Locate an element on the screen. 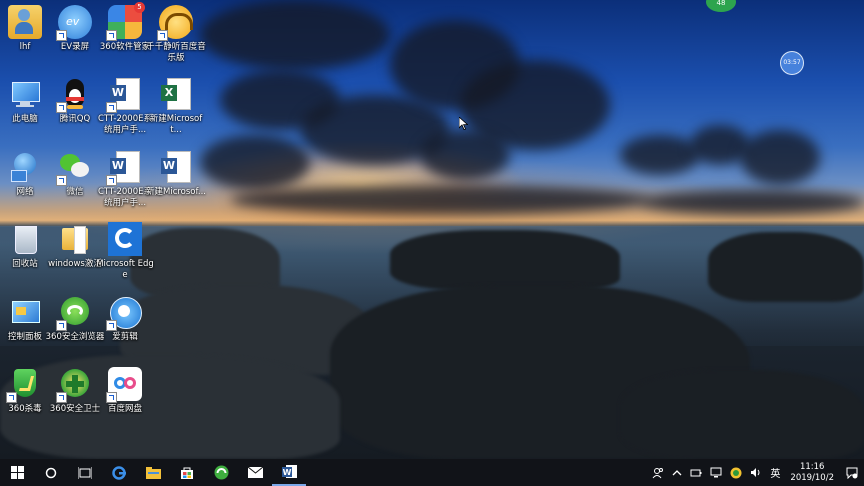  taskbar: W 英 11:16 2019/10/2 is located at coordinates (432, 472).